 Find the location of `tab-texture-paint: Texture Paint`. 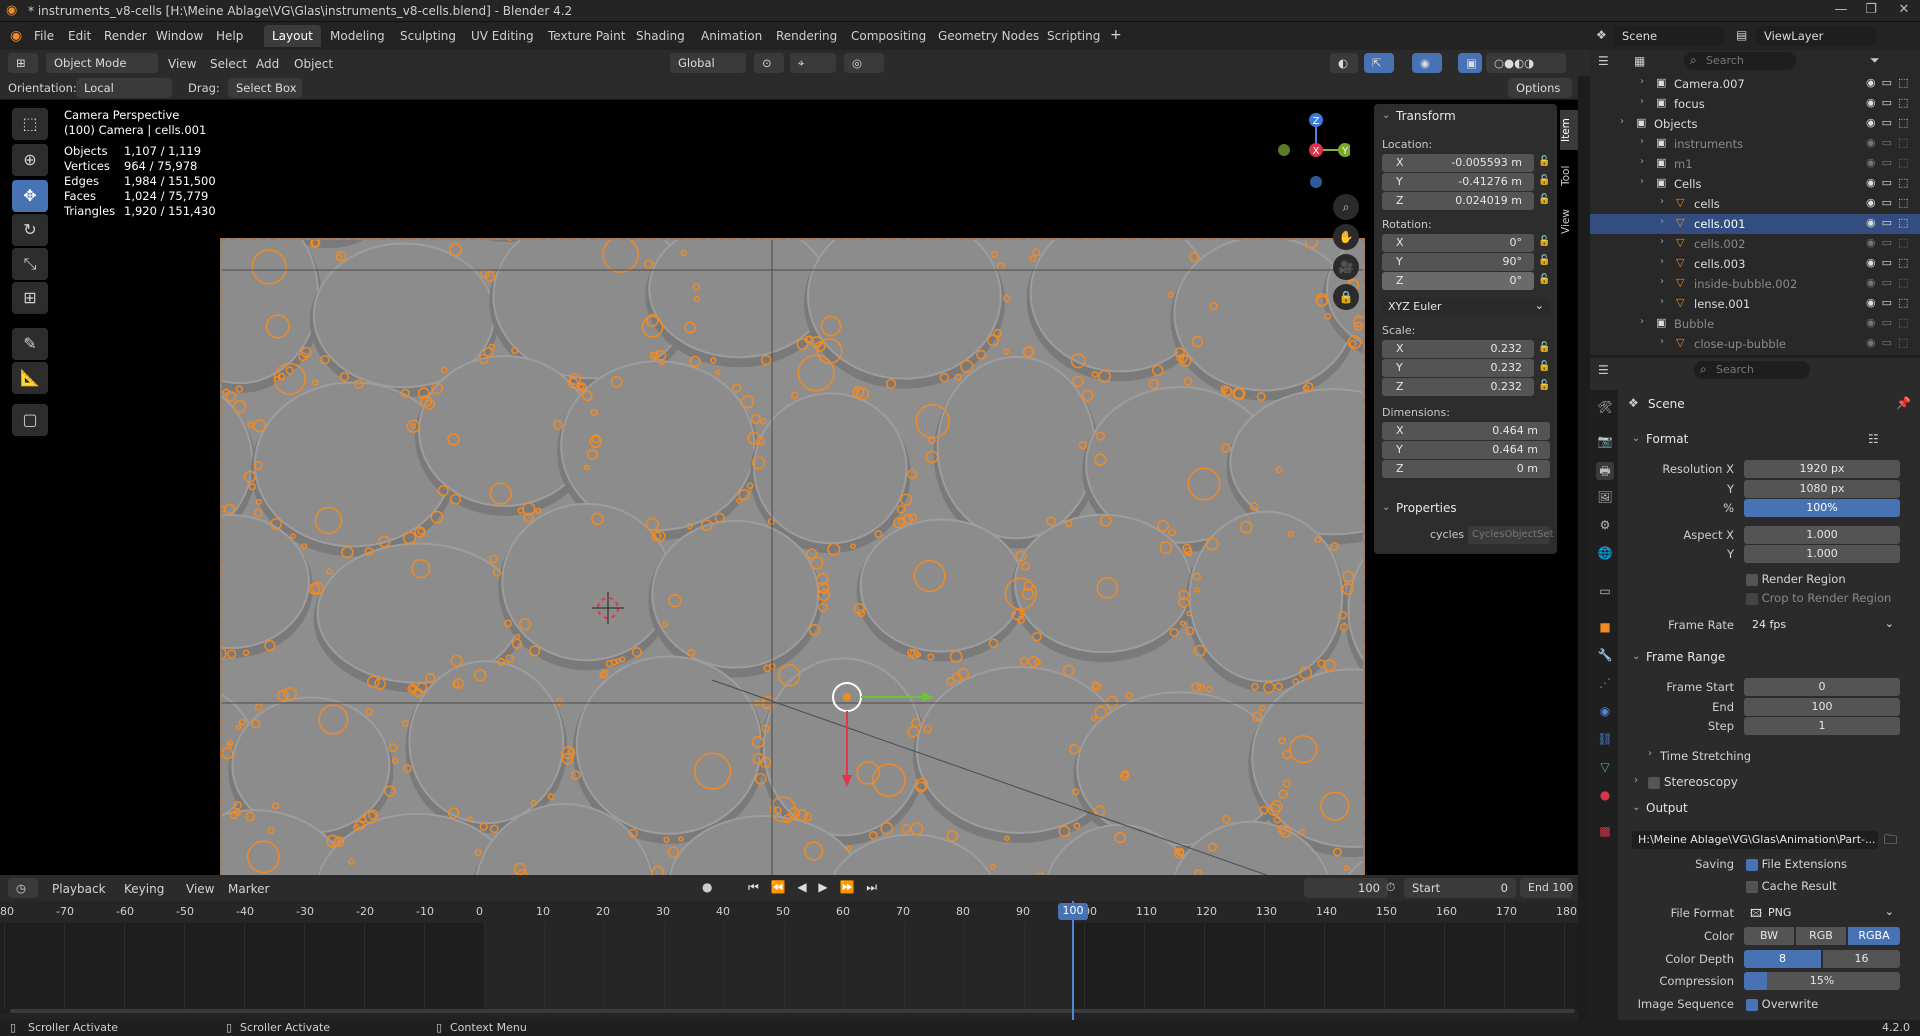

tab-texture-paint: Texture Paint is located at coordinates (586, 36).